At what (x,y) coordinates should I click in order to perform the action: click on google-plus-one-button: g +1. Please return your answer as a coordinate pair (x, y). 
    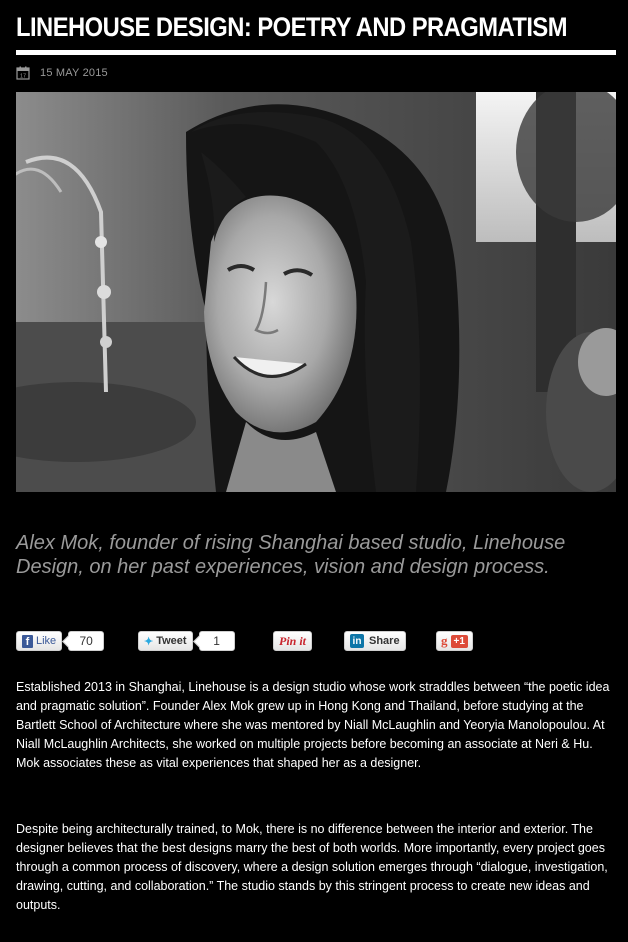
    Looking at the image, I should click on (454, 641).